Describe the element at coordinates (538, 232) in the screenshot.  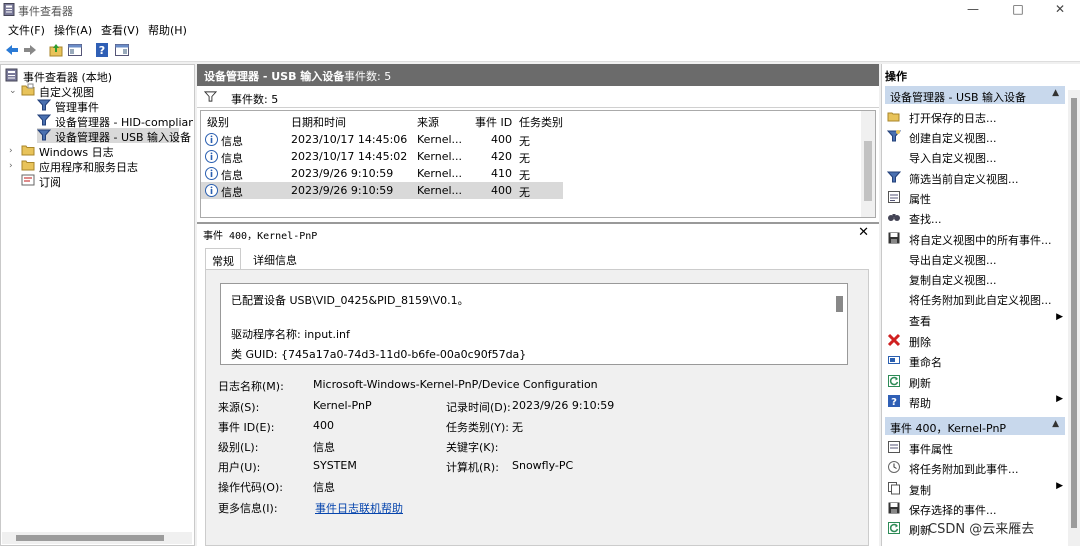
I see `detail-header: 事件 400，Kernel-PnP ✕` at that location.